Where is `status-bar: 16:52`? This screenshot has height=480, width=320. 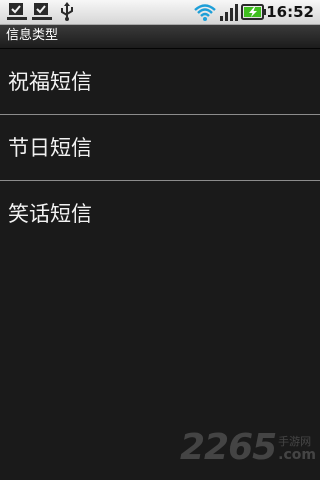
status-bar: 16:52 is located at coordinates (160, 12).